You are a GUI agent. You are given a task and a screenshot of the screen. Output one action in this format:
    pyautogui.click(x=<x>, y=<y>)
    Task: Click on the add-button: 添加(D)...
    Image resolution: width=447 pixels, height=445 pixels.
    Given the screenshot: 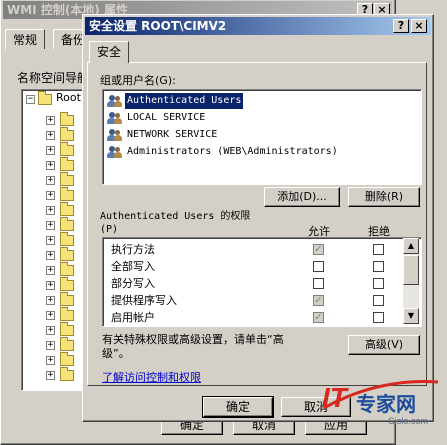 What is the action you would take?
    pyautogui.click(x=302, y=197)
    